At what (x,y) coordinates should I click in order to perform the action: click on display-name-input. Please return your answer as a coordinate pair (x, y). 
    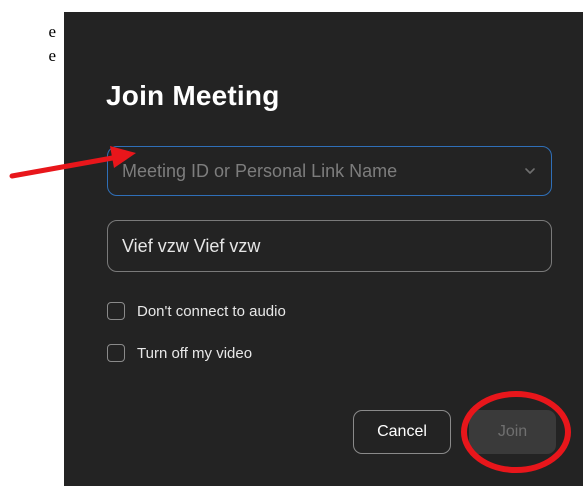
    Looking at the image, I should click on (312, 246).